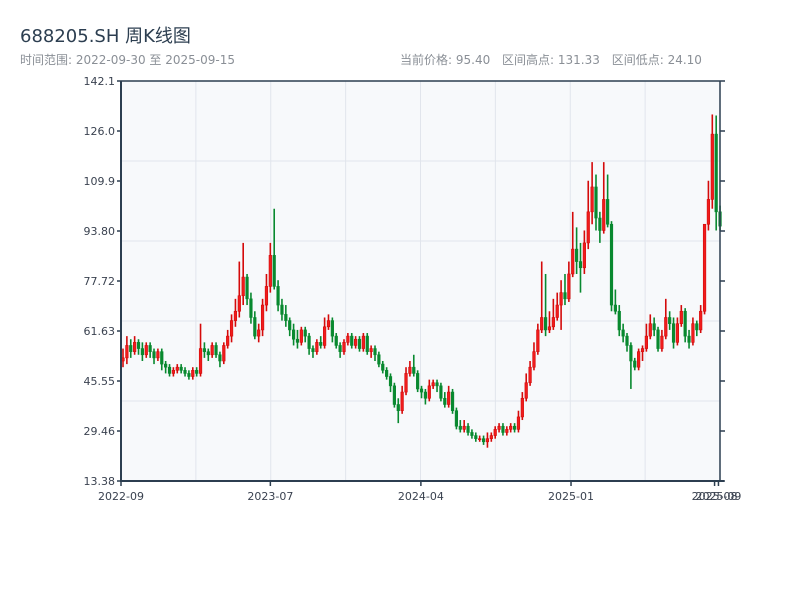  What do you see at coordinates (100, 381) in the screenshot?
I see `y-tick-label: 45.55` at bounding box center [100, 381].